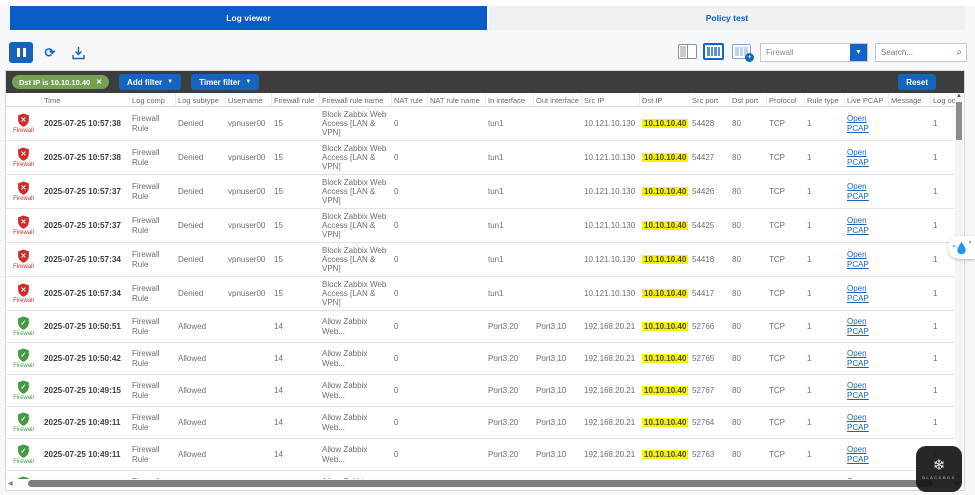 The image size is (975, 495). Describe the element at coordinates (703, 293) in the screenshot. I see `cell-src-port: 54417` at that location.